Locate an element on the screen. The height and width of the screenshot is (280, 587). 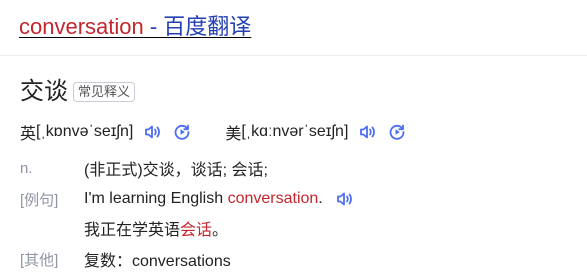
uk-phonetic-group: 英 [ˌkɒnvəˈseɪʃn] is located at coordinates (110, 132).